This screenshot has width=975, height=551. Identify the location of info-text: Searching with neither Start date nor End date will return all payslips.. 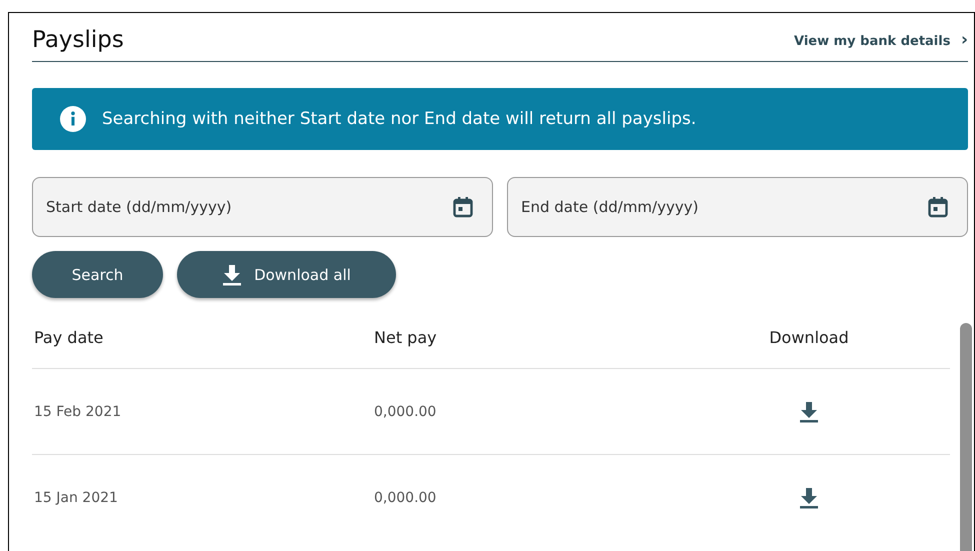
(399, 119).